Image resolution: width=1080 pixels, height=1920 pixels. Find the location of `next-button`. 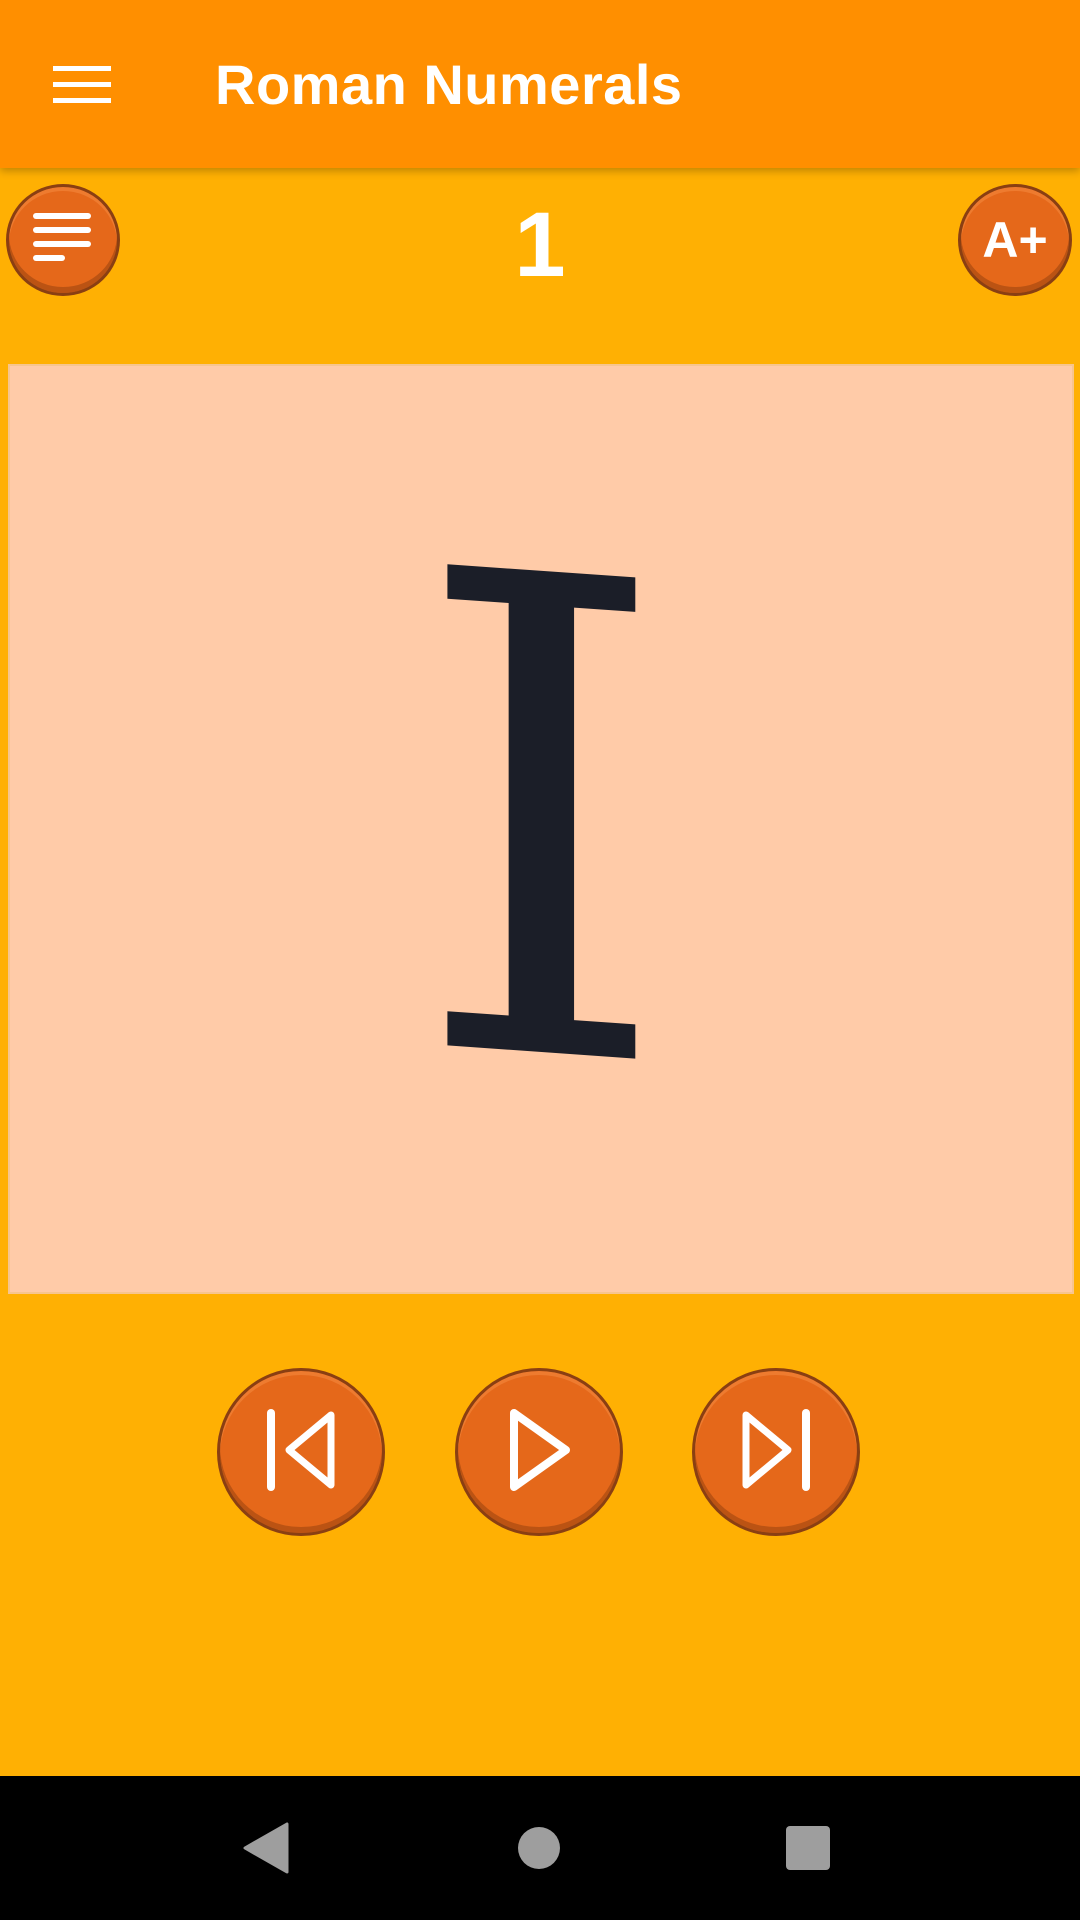

next-button is located at coordinates (776, 1452).